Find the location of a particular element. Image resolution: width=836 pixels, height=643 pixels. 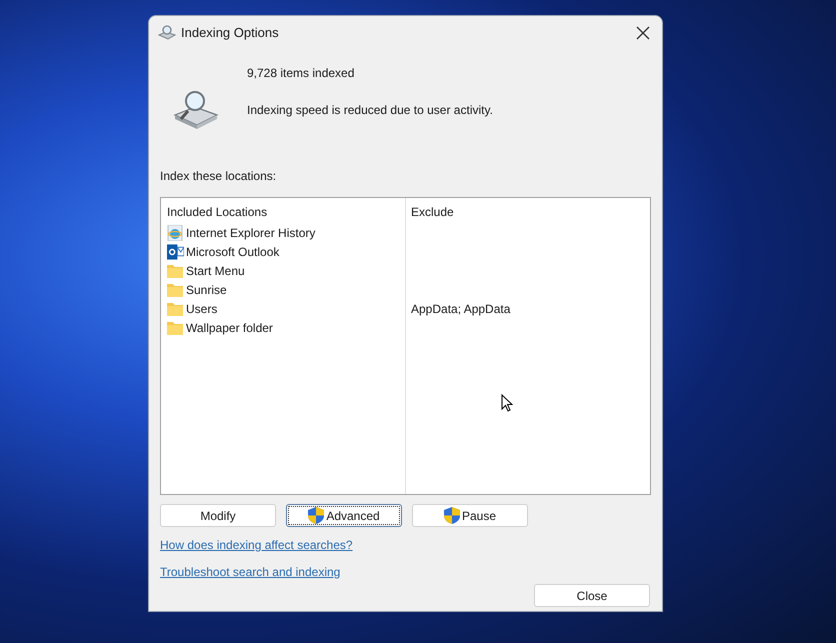

action-button: Modify is located at coordinates (218, 515).